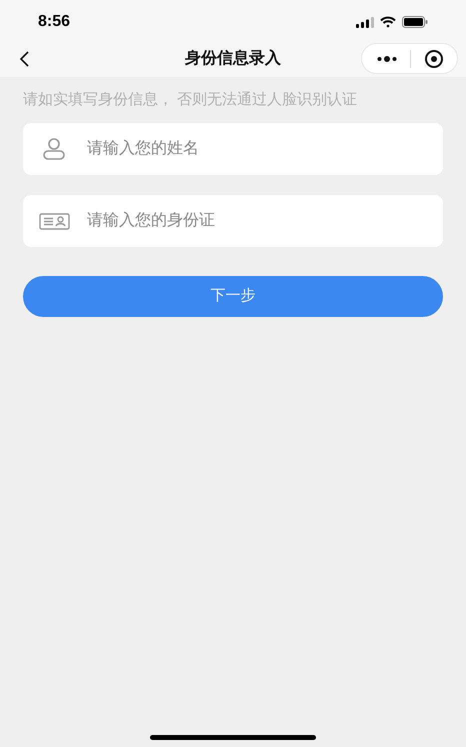 This screenshot has width=466, height=747. What do you see at coordinates (264, 221) in the screenshot?
I see `input-field: 请输入您的身份证` at bounding box center [264, 221].